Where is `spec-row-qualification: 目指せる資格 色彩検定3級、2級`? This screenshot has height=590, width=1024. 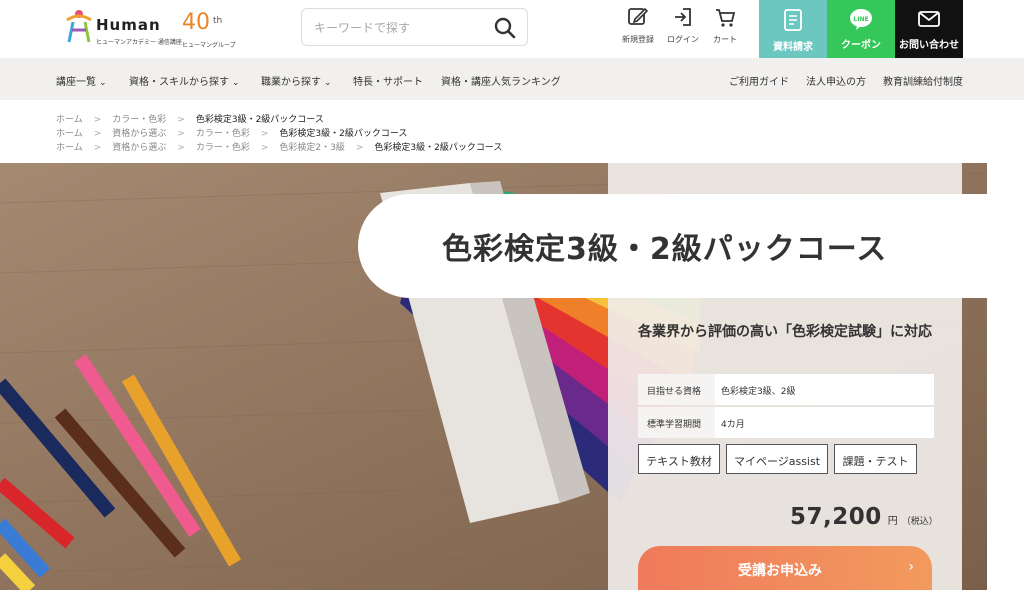
spec-row-qualification: 目指せる資格 色彩検定3級、2級 is located at coordinates (786, 389).